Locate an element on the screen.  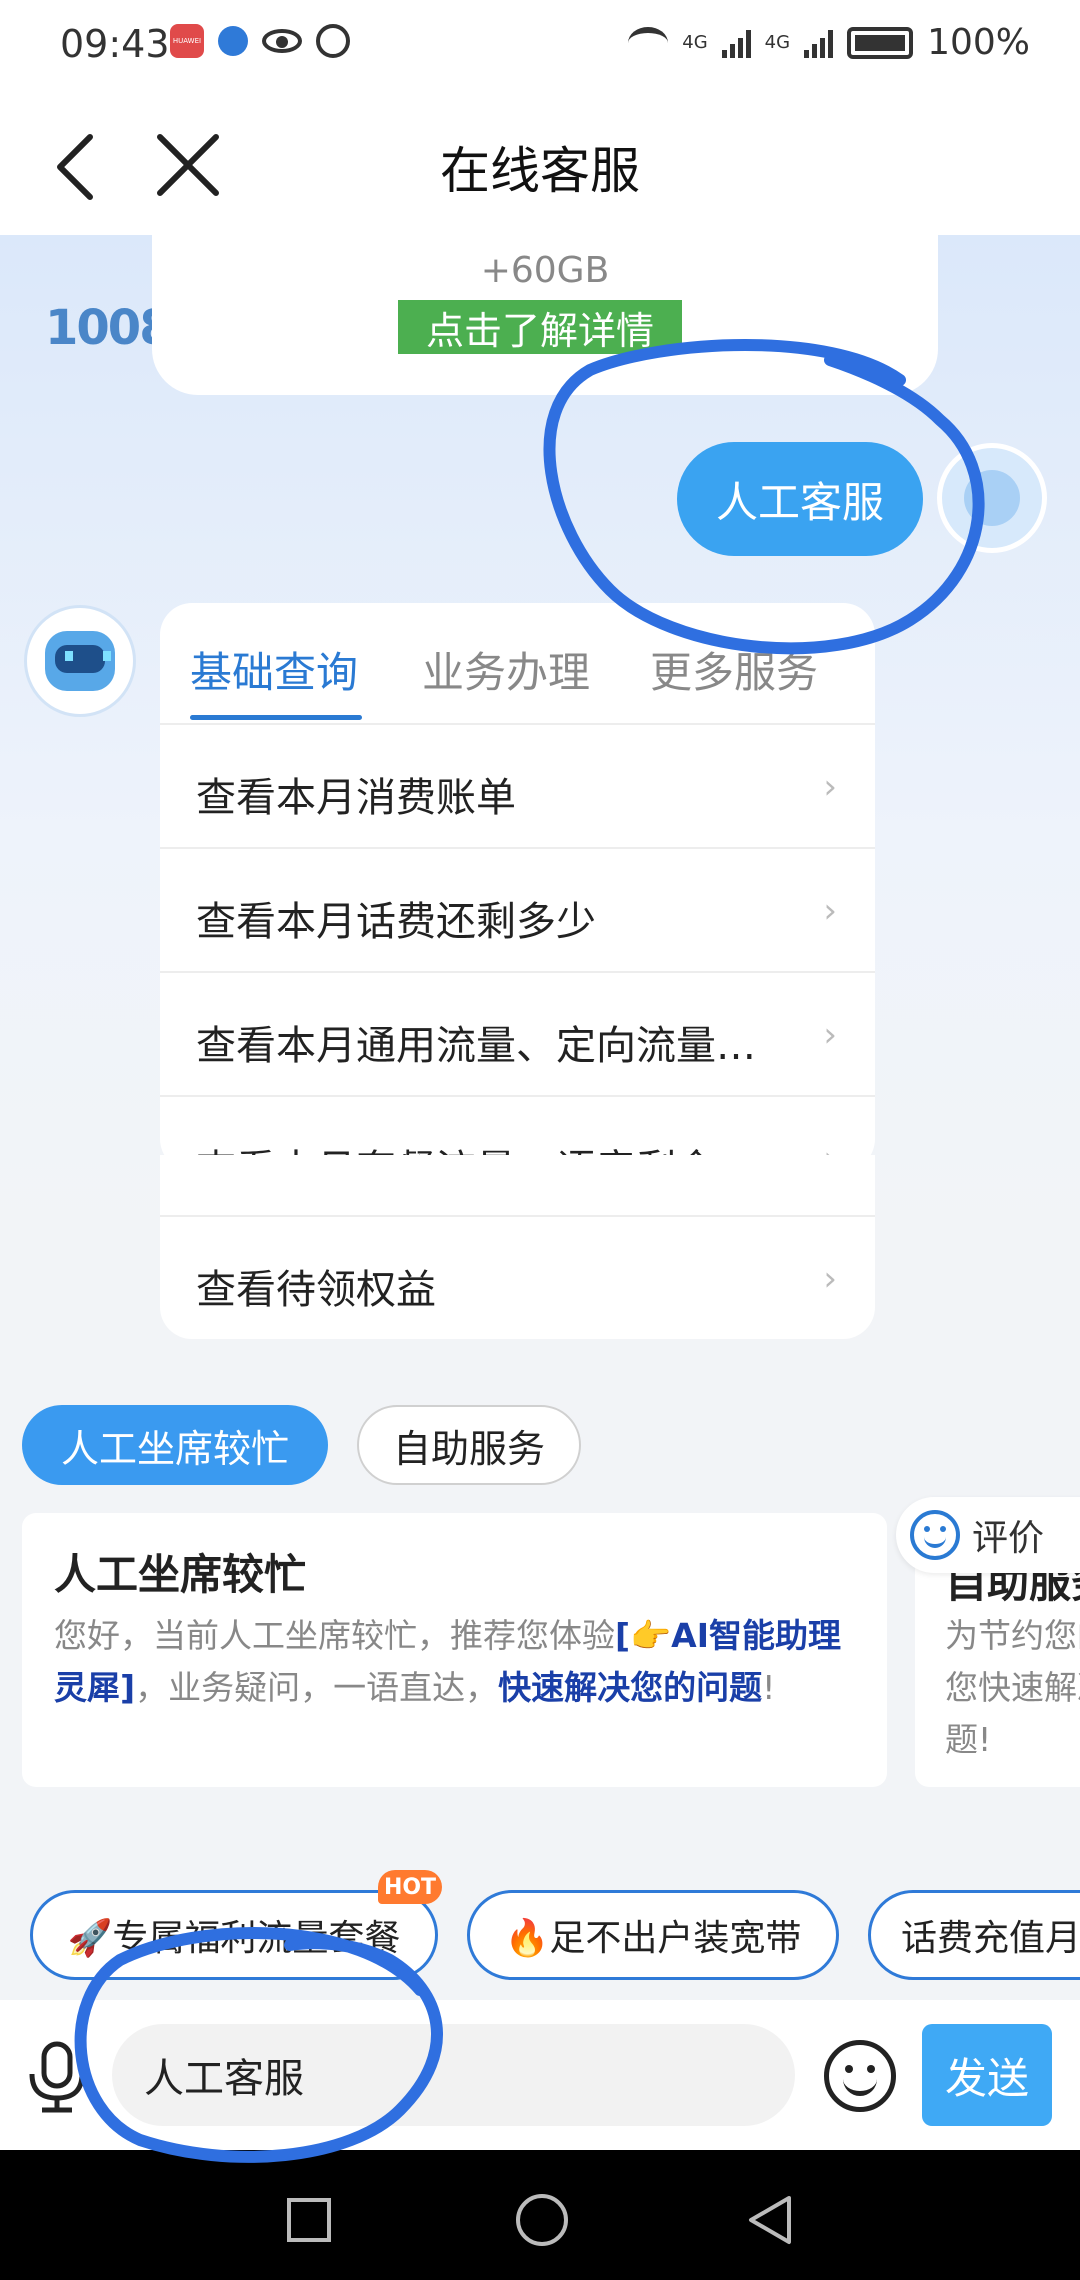
menu-item-label: 查看本月消费账单 is located at coordinates (356, 798).